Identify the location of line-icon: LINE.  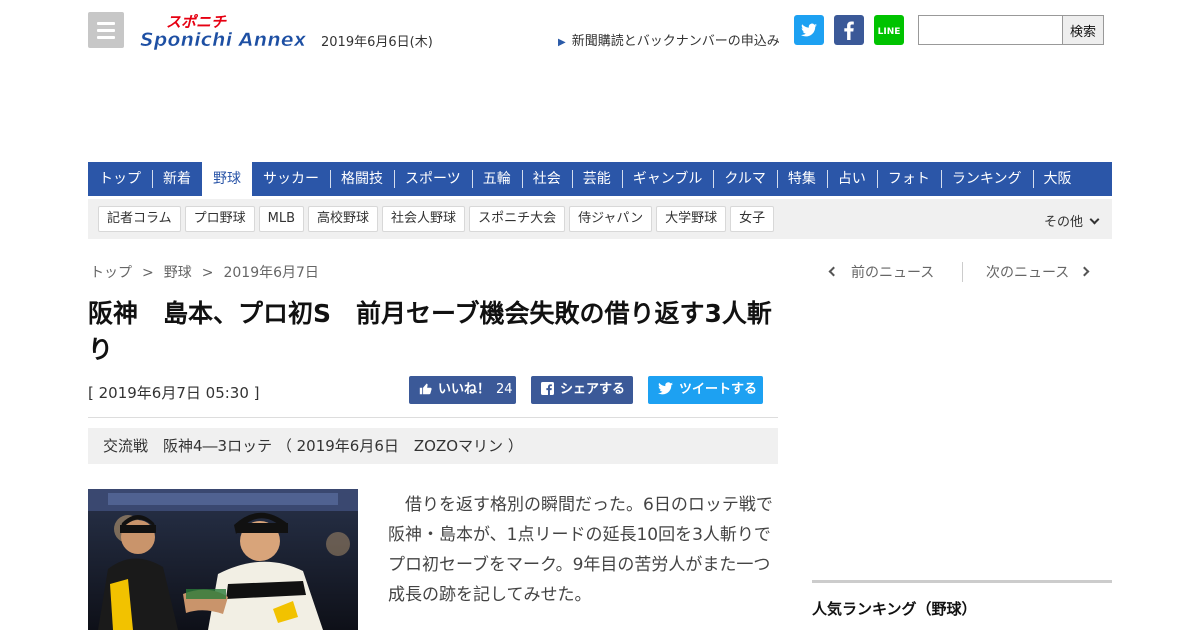
(889, 30).